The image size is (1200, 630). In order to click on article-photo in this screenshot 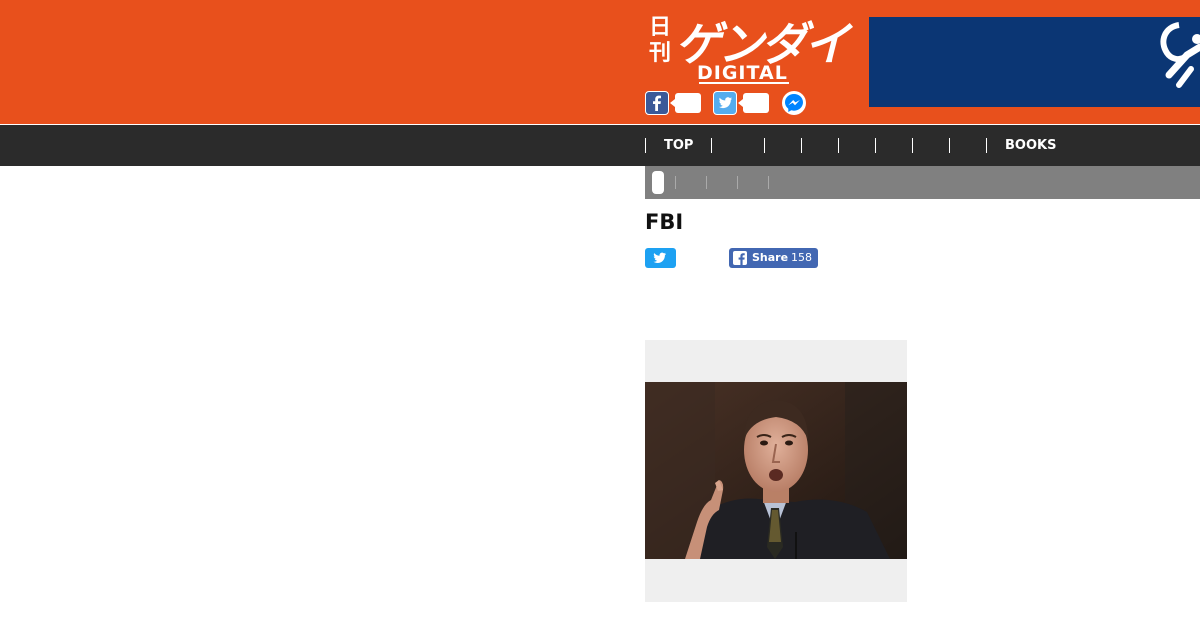, I will do `click(776, 470)`.